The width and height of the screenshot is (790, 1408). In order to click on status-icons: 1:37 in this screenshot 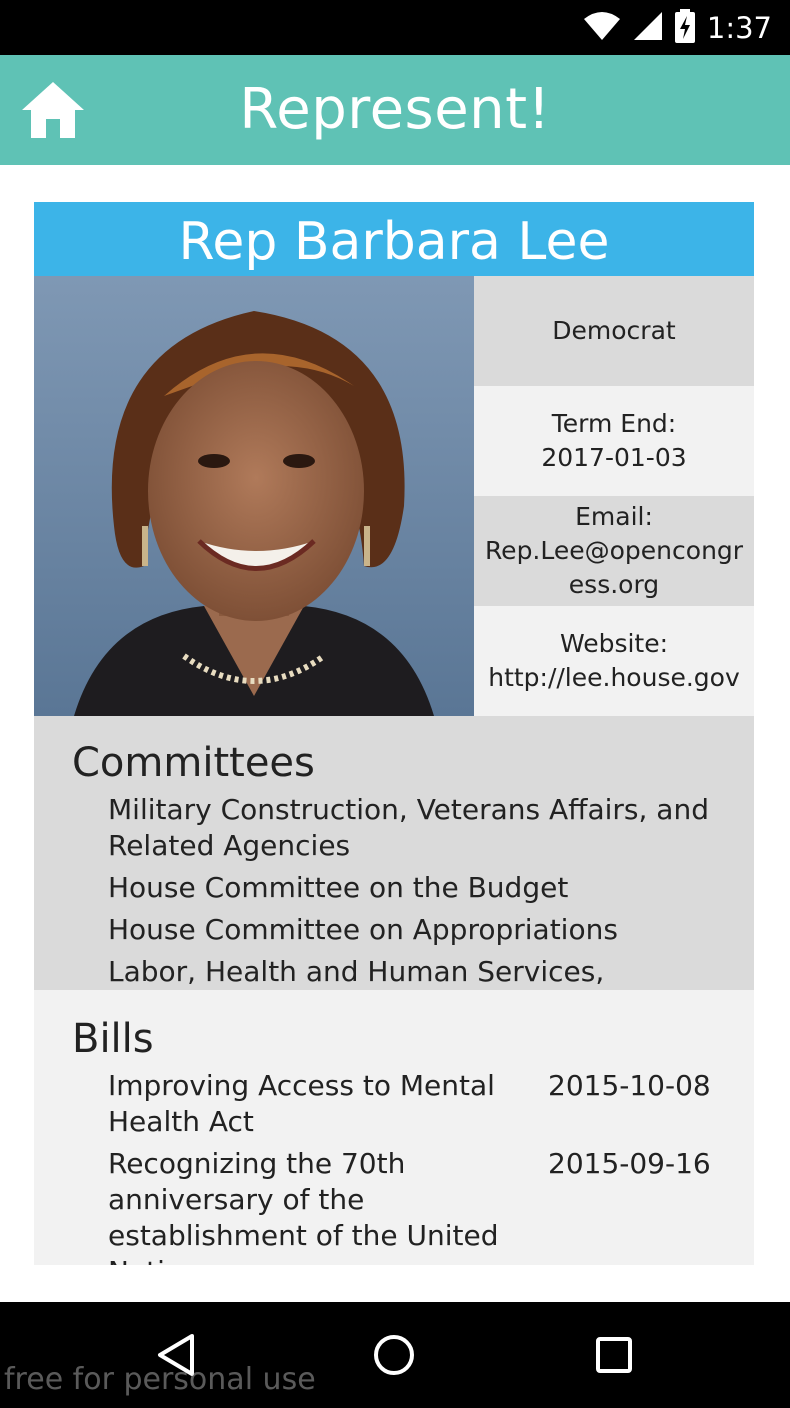, I will do `click(677, 28)`.